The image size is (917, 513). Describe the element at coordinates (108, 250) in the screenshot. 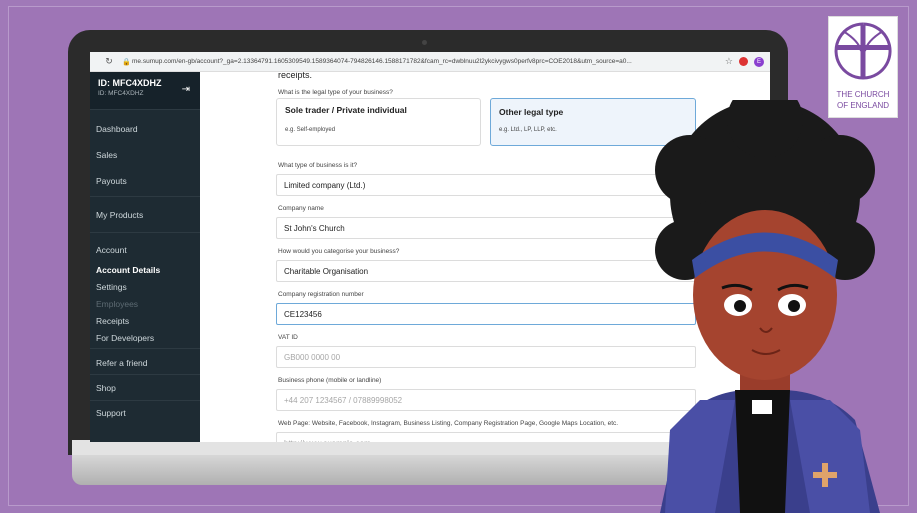

I see `sidebar-item-account: Account` at that location.